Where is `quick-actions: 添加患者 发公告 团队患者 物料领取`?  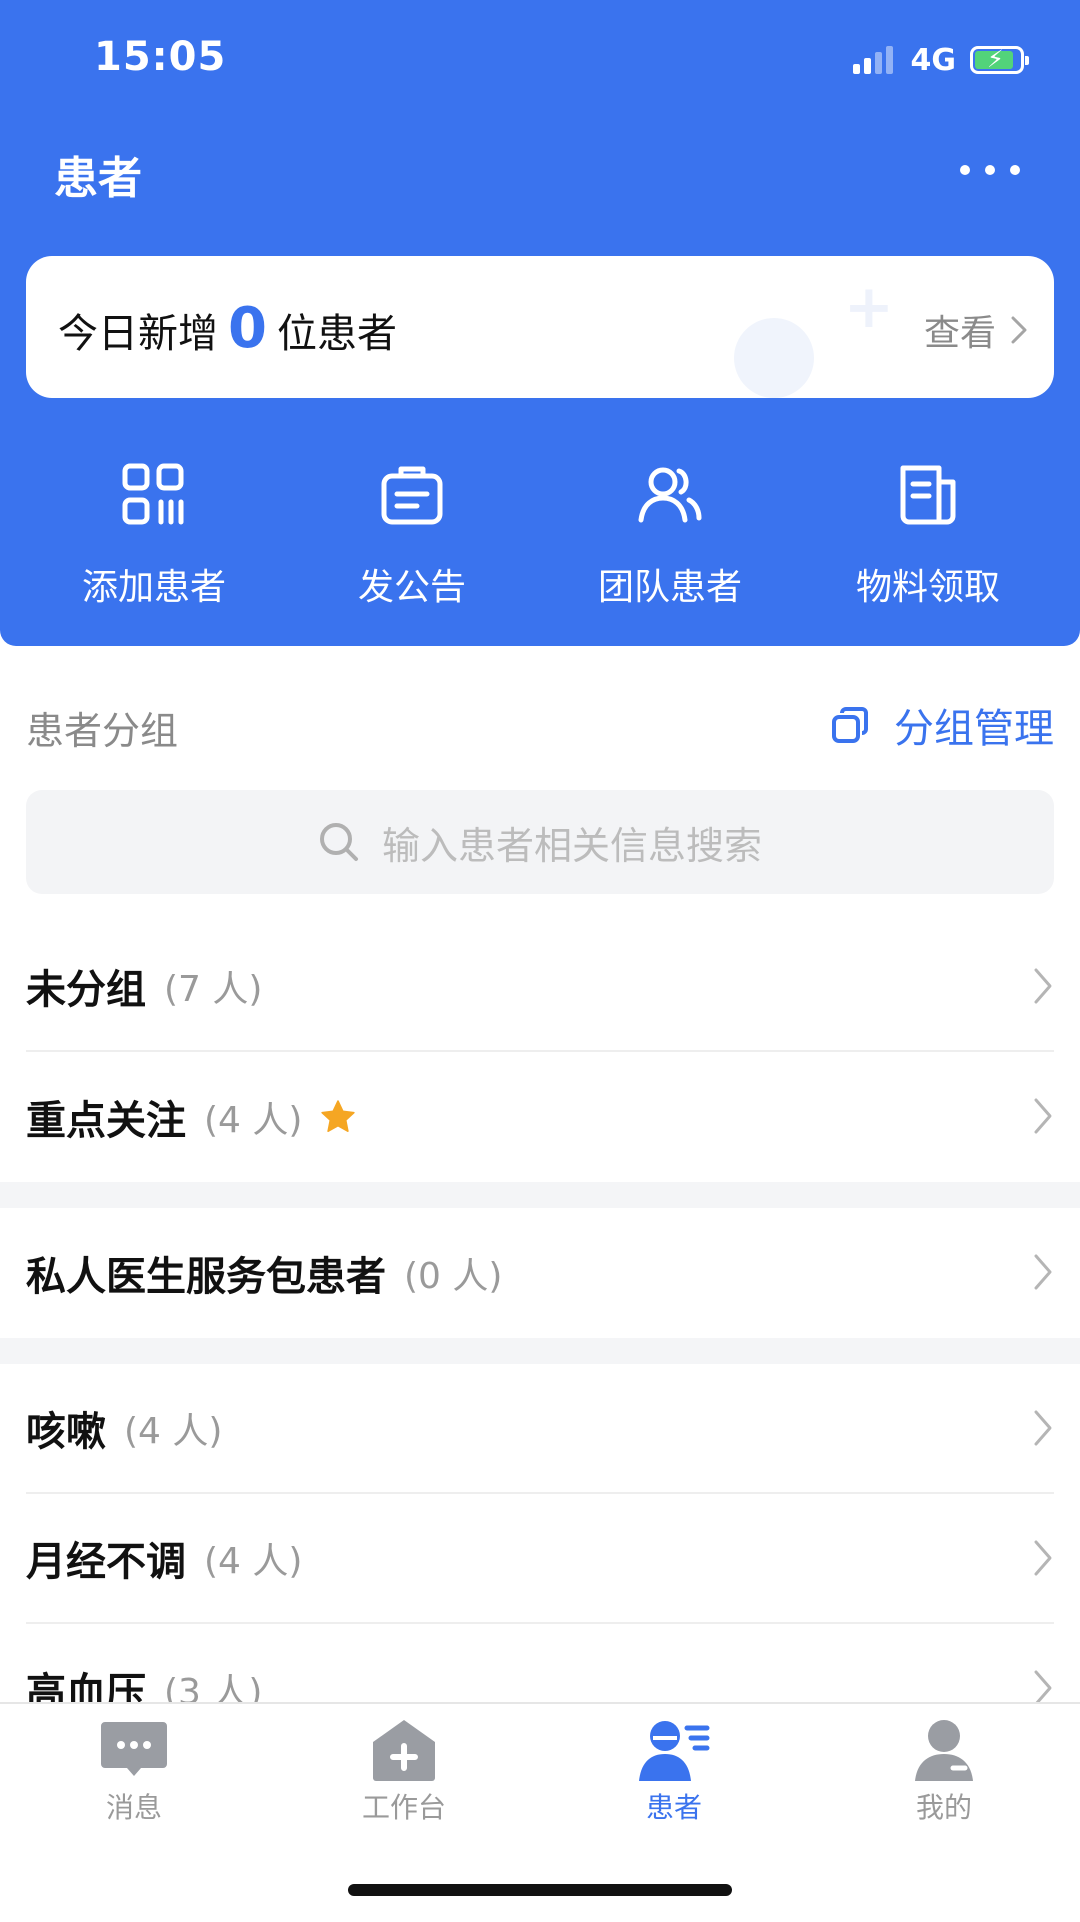
quick-actions: 添加患者 发公告 团队患者 物料领取 is located at coordinates (540, 535).